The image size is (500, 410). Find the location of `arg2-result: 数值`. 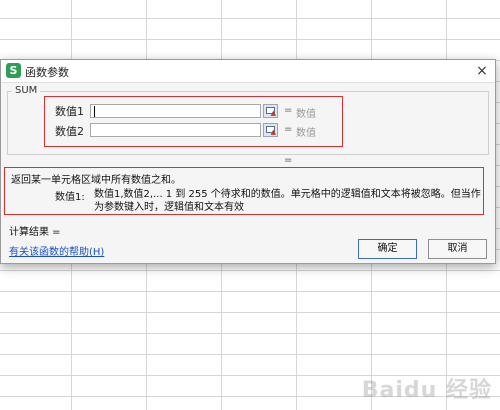

arg2-result: 数值 is located at coordinates (306, 133).